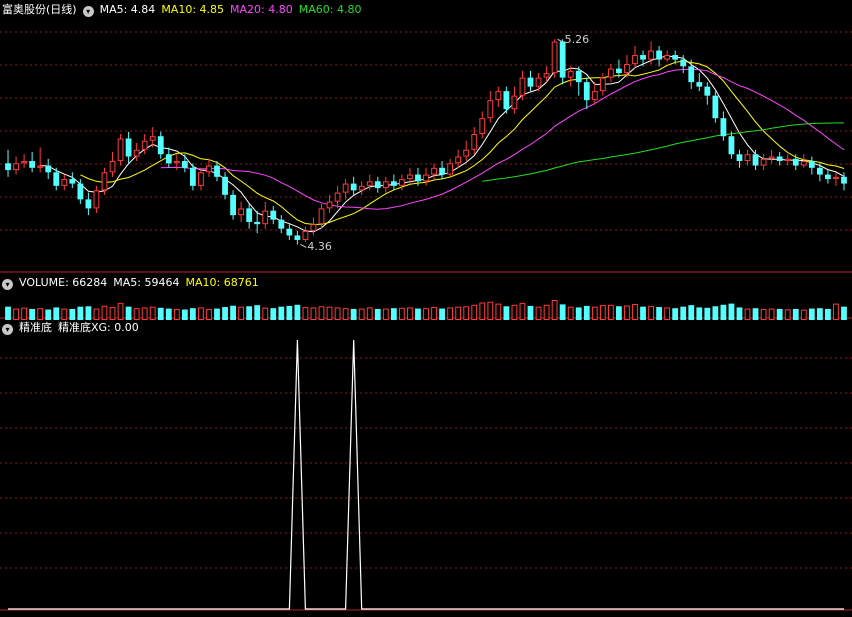 This screenshot has height=617, width=852. Describe the element at coordinates (74, 327) in the screenshot. I see `indicator-label: 精准底` at that location.